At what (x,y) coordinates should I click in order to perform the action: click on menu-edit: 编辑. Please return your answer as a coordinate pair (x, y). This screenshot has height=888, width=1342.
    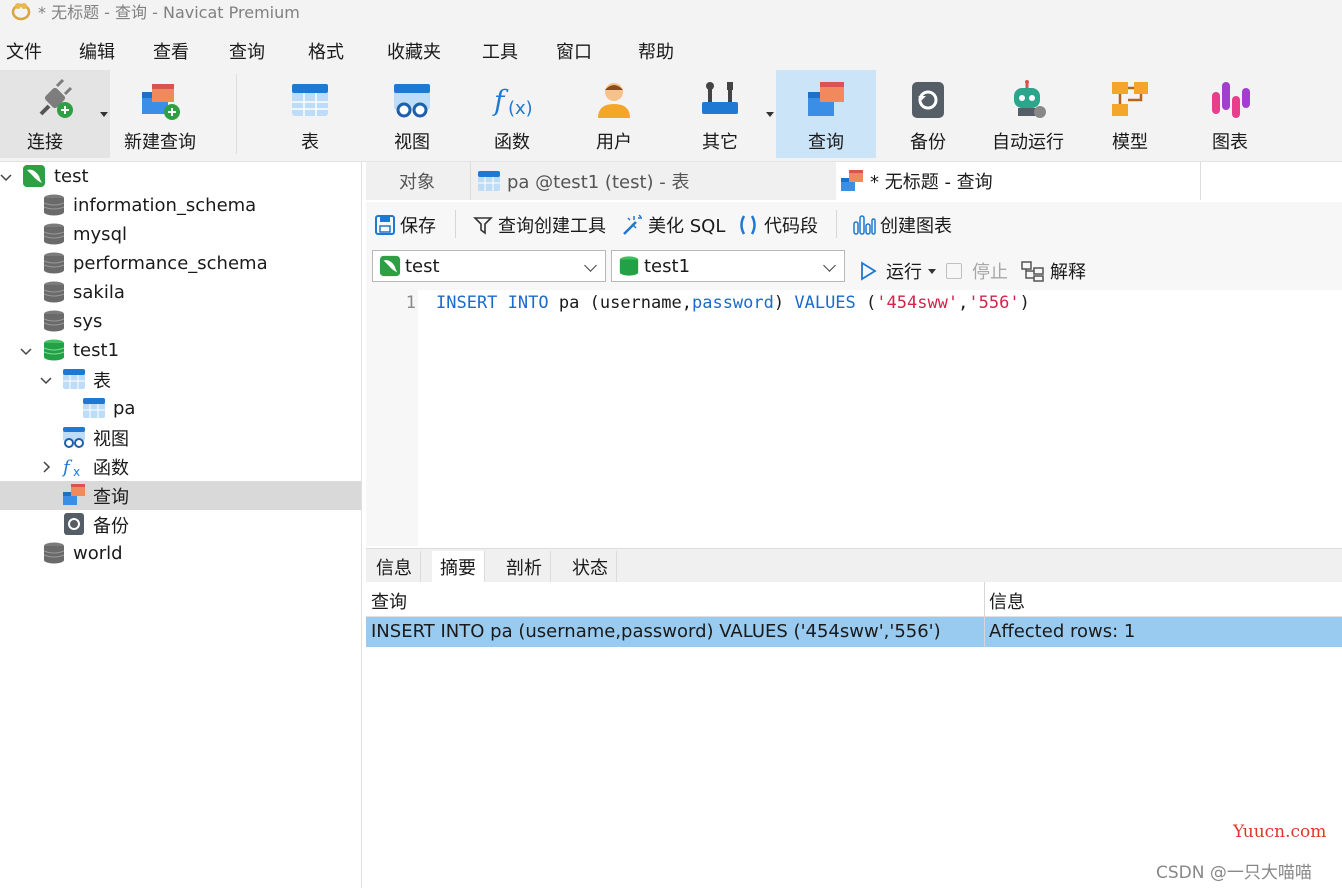
    Looking at the image, I should click on (97, 51).